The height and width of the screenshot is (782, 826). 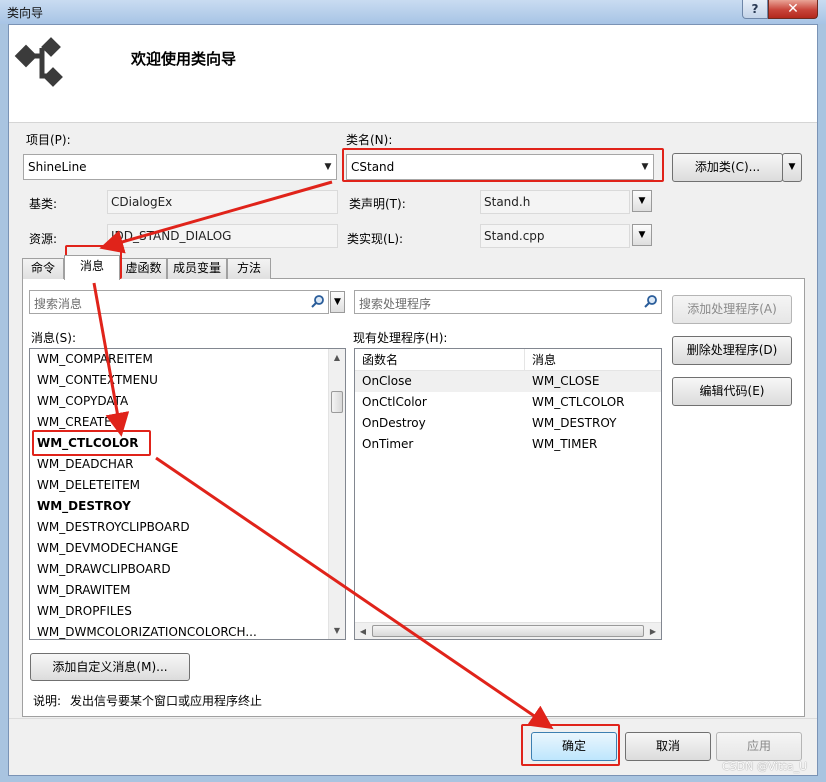 What do you see at coordinates (668, 746) in the screenshot?
I see `cancel-button: 取消` at bounding box center [668, 746].